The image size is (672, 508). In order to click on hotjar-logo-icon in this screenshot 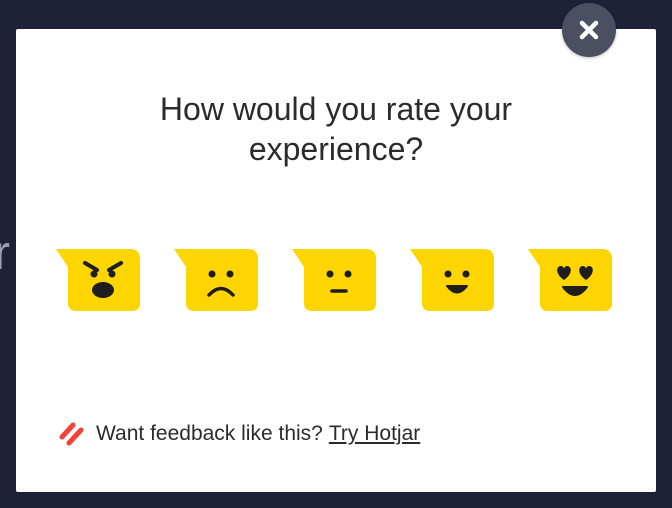, I will do `click(71, 434)`.